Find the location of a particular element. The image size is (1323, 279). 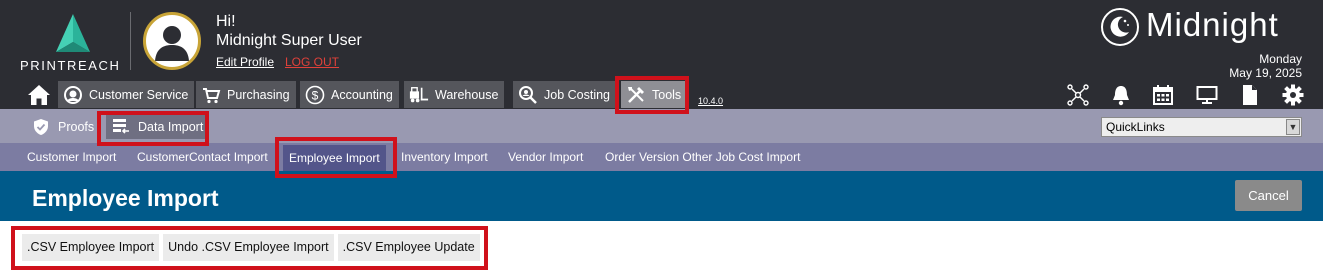

document-icon is located at coordinates (1250, 95).